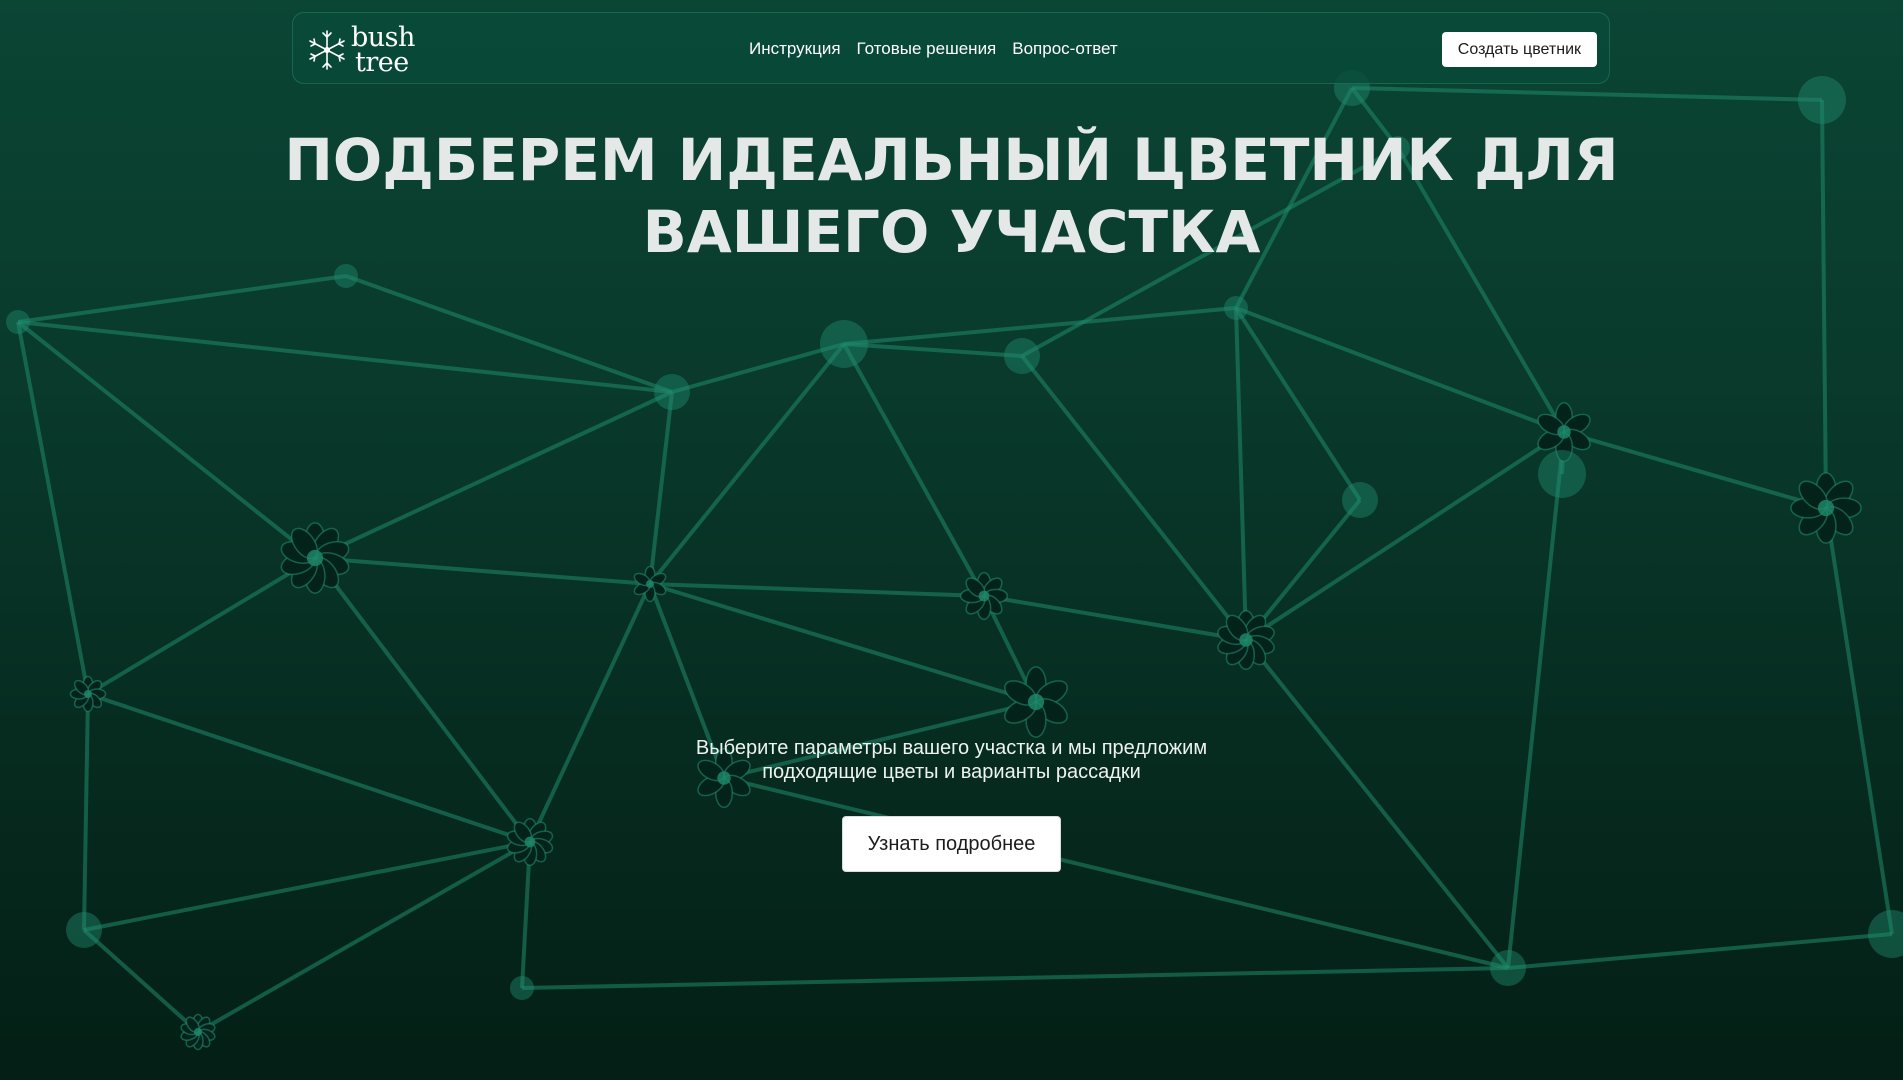  I want to click on nav-link-instruction: Инструкция, so click(795, 49).